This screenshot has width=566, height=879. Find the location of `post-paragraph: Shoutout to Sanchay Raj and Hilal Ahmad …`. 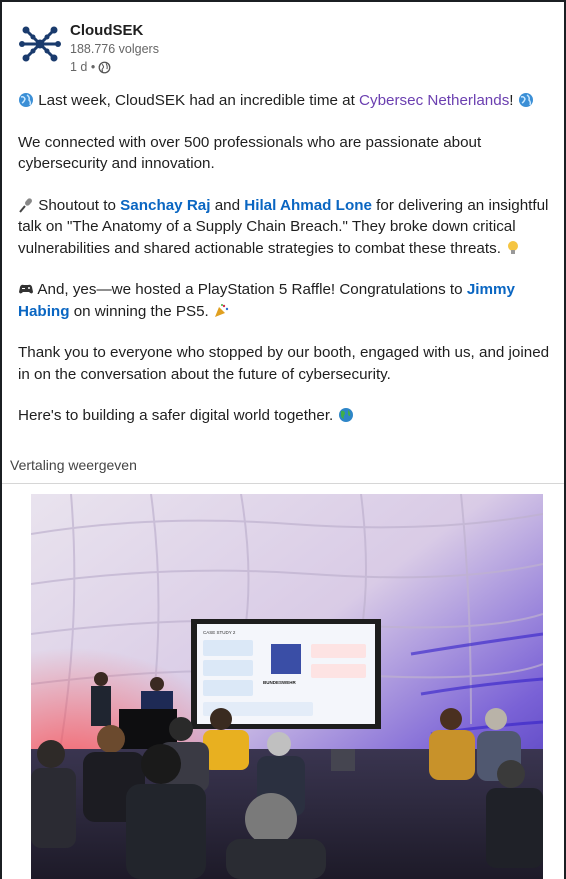

post-paragraph: Shoutout to Sanchay Raj and Hilal Ahmad … is located at coordinates (288, 227).